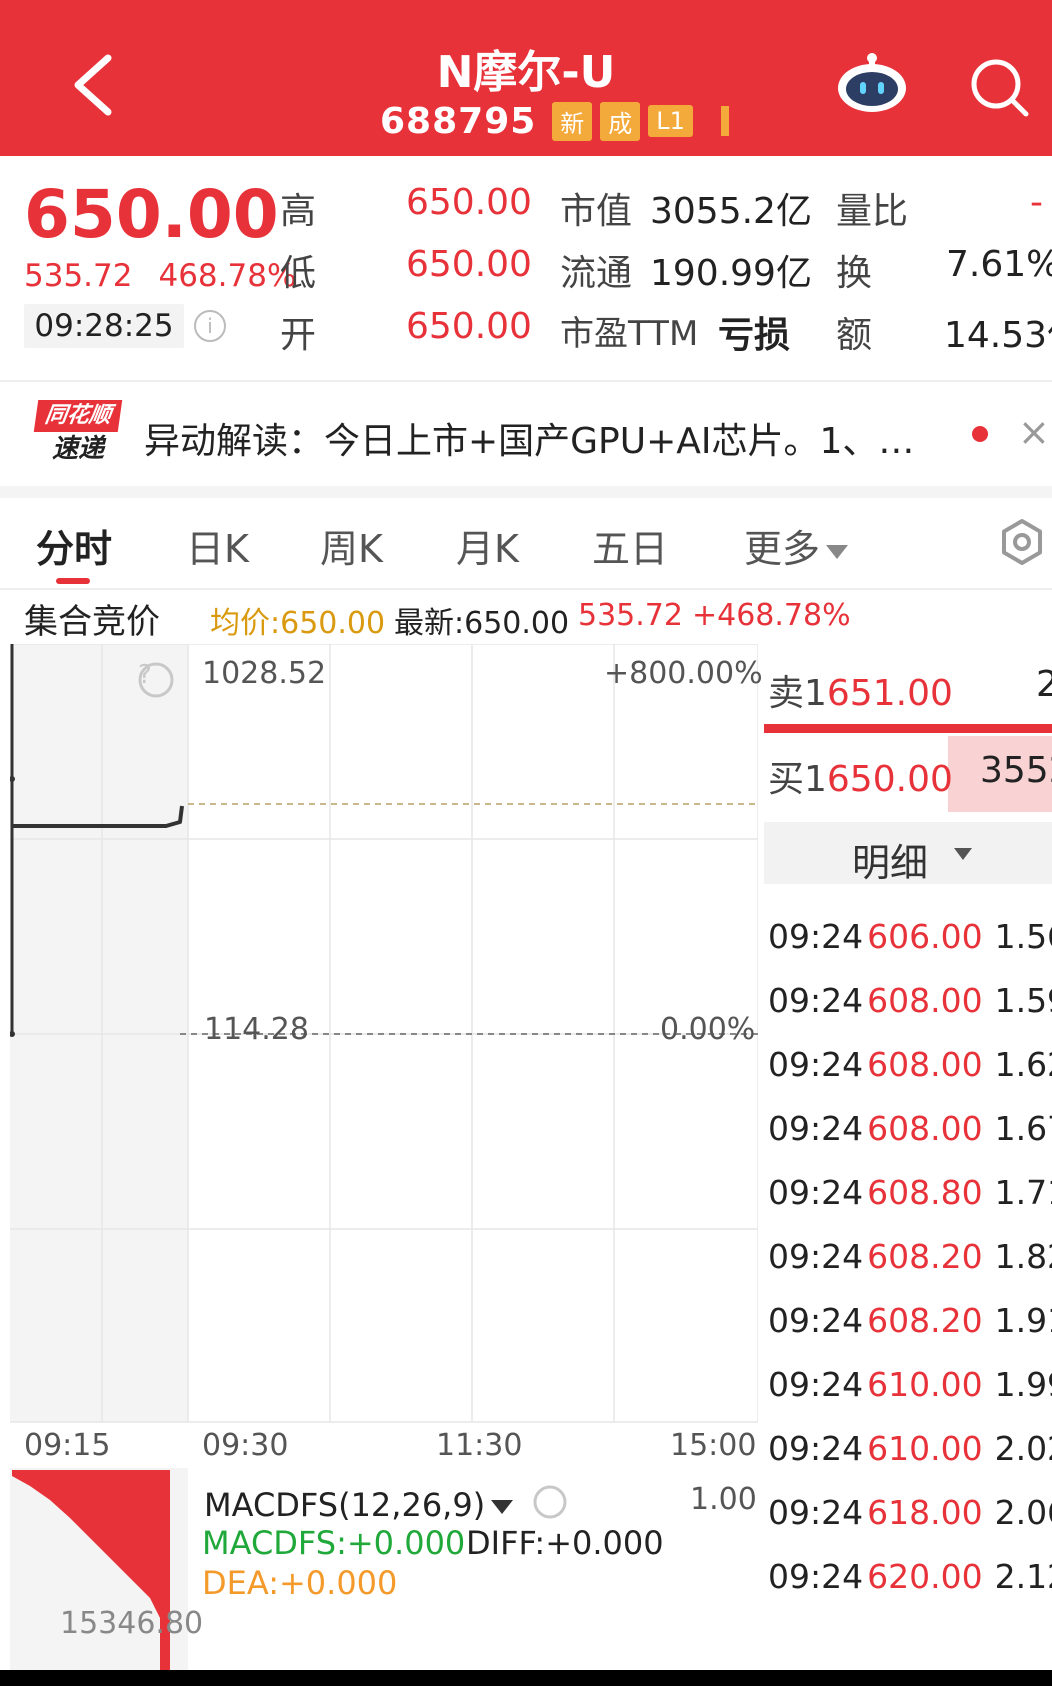 Image resolution: width=1052 pixels, height=1686 pixels. What do you see at coordinates (980, 434) in the screenshot?
I see `unread-dot-icon` at bounding box center [980, 434].